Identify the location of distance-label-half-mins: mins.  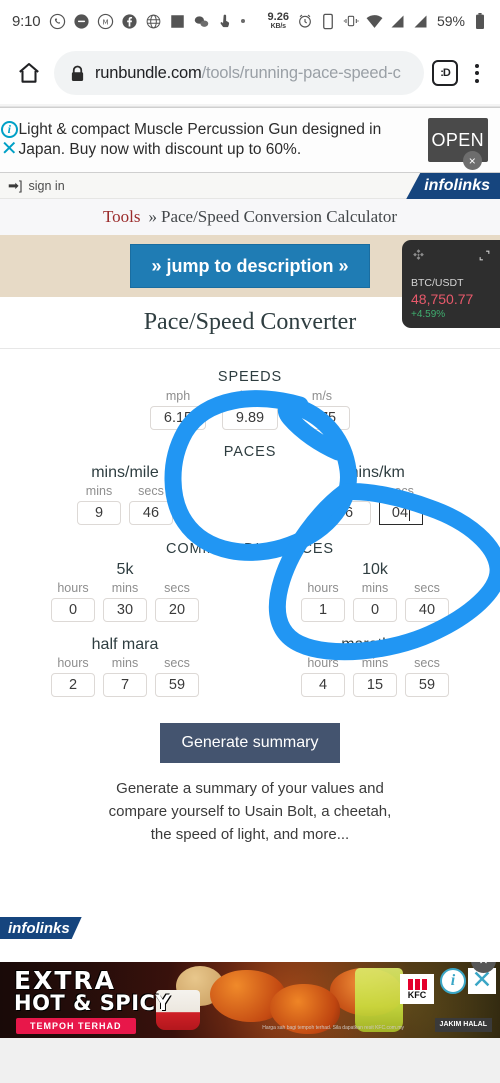
(125, 663).